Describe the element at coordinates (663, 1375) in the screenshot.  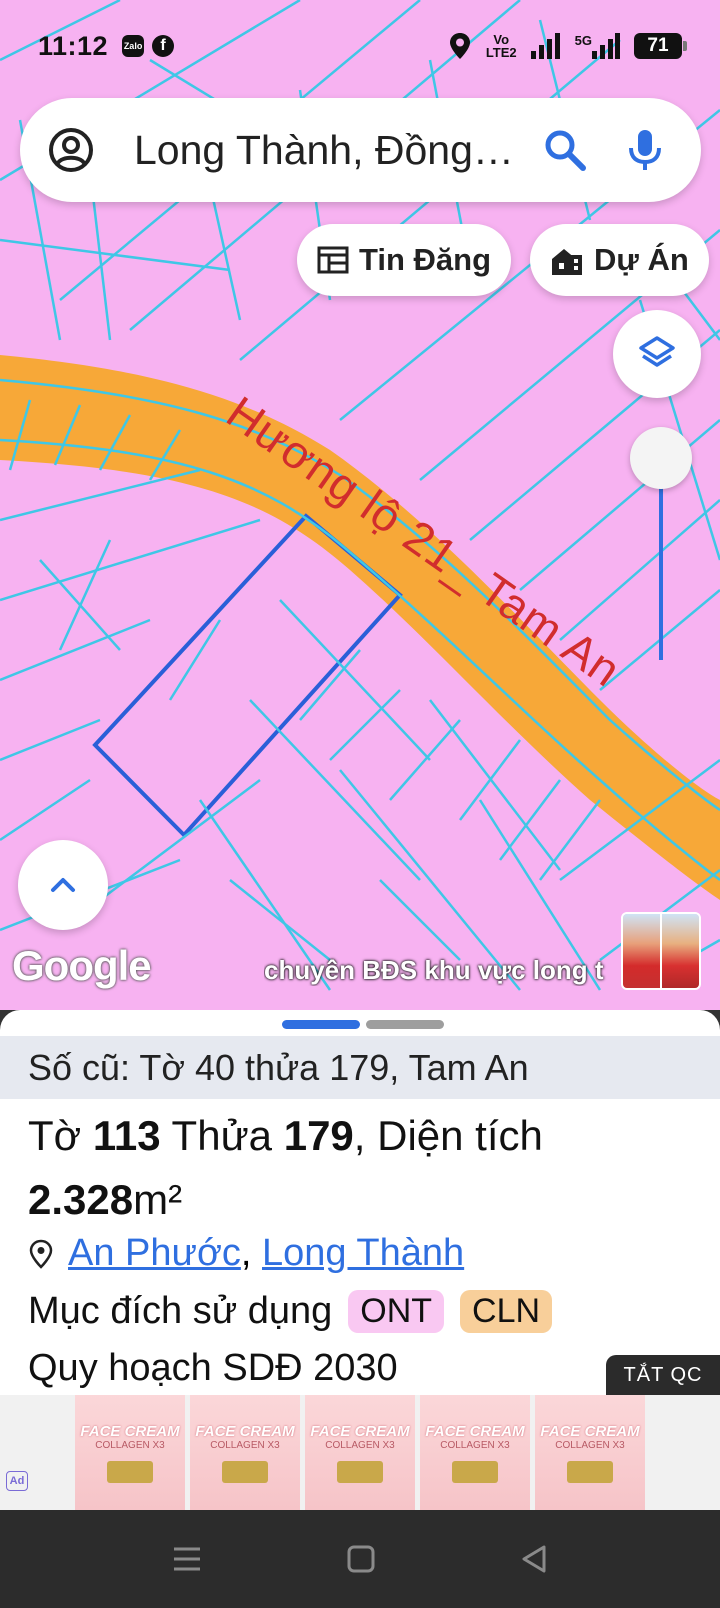
I see `hide-ad-button: TẮT QC` at that location.